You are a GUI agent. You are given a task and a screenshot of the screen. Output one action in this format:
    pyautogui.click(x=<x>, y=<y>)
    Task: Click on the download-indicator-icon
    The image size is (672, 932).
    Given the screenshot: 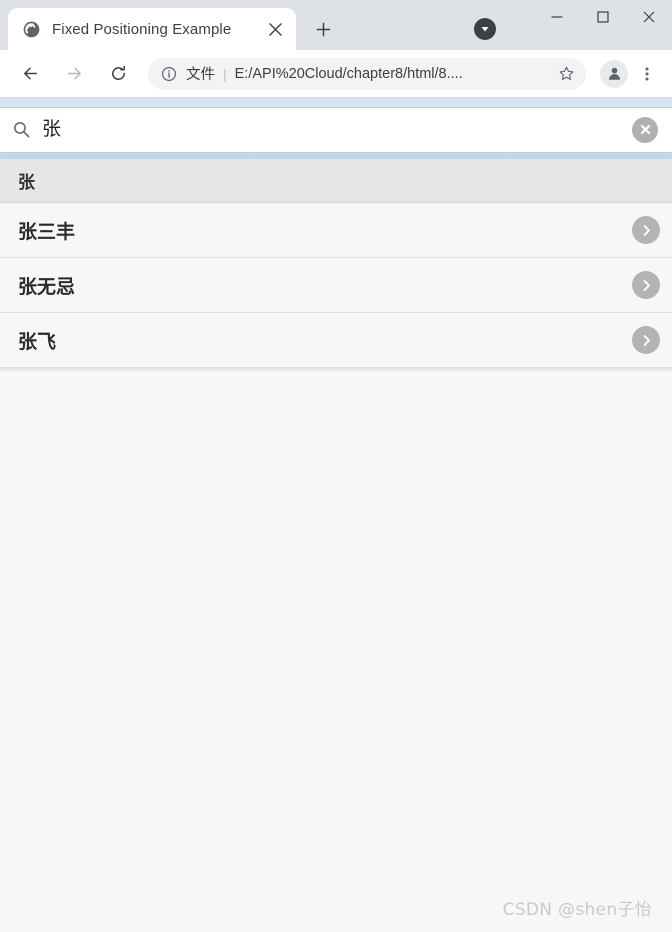 What is the action you would take?
    pyautogui.click(x=485, y=29)
    